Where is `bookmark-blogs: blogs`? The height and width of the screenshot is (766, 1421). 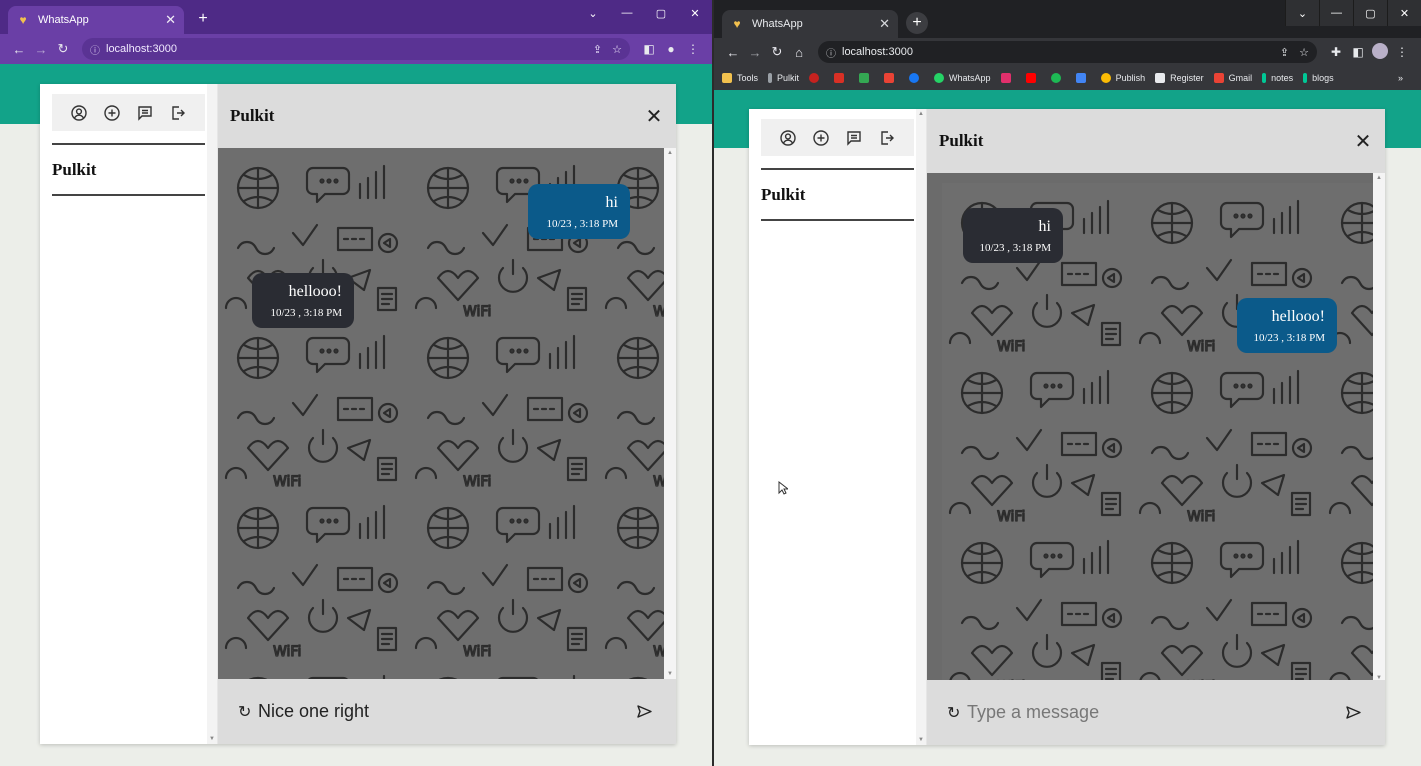
bookmark-blogs: blogs is located at coordinates (1318, 78).